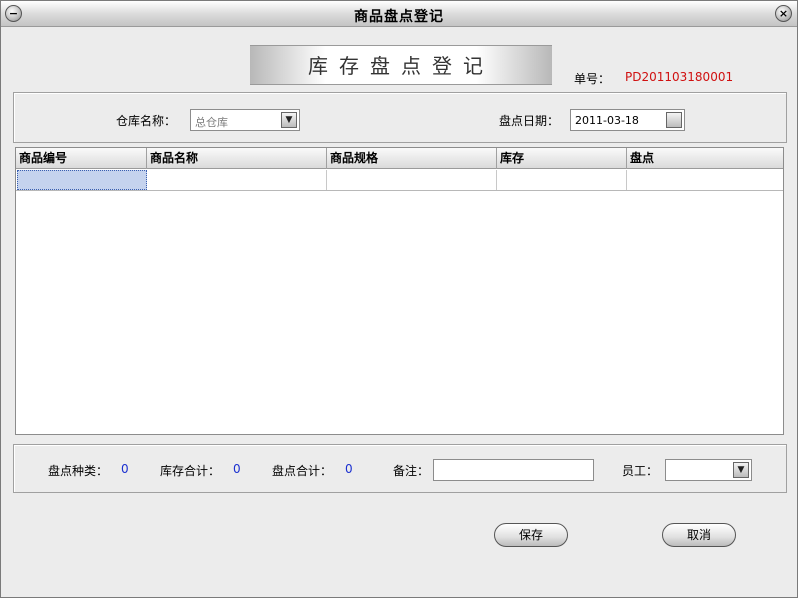 The image size is (798, 598). What do you see at coordinates (190, 471) in the screenshot?
I see `stock-total-label: 库存合计：` at bounding box center [190, 471].